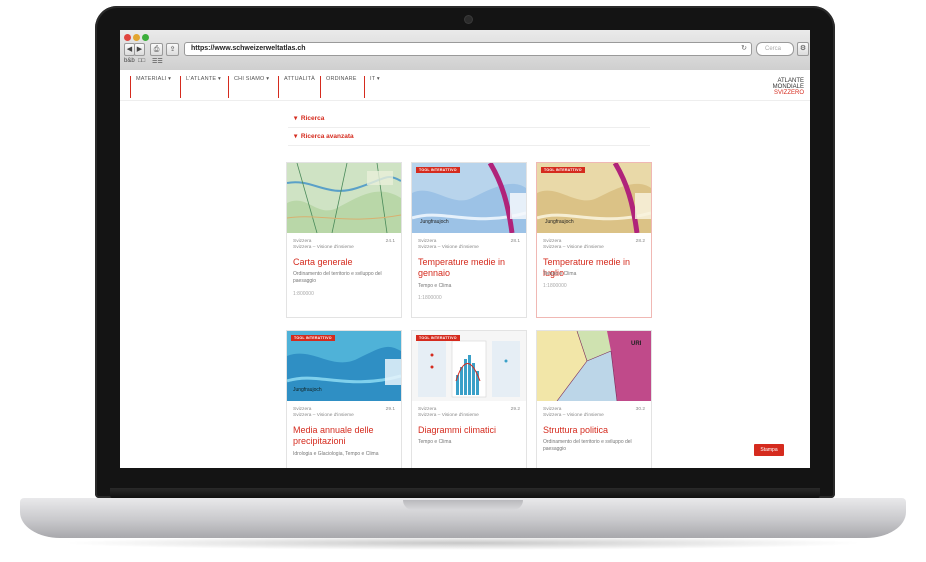 The width and height of the screenshot is (926, 562). What do you see at coordinates (463, 505) in the screenshot?
I see `laptop-notch` at bounding box center [463, 505].